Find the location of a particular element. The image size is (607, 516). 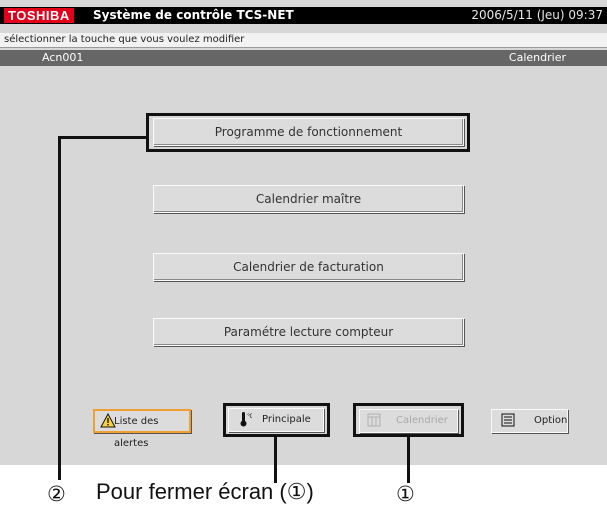

meter-reading-settings-button: Paramétre lecture compteur is located at coordinates (308, 332).